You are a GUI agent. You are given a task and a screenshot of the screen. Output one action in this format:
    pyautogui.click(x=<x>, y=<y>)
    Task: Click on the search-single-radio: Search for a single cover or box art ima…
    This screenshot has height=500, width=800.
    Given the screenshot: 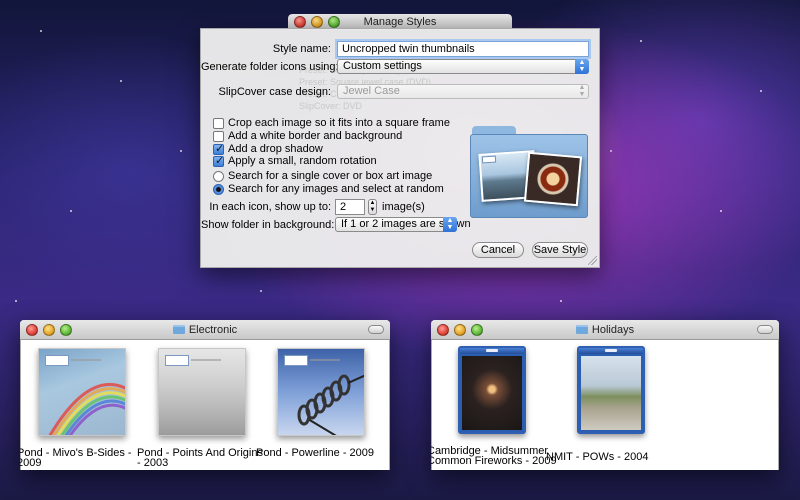 What is the action you would take?
    pyautogui.click(x=322, y=176)
    